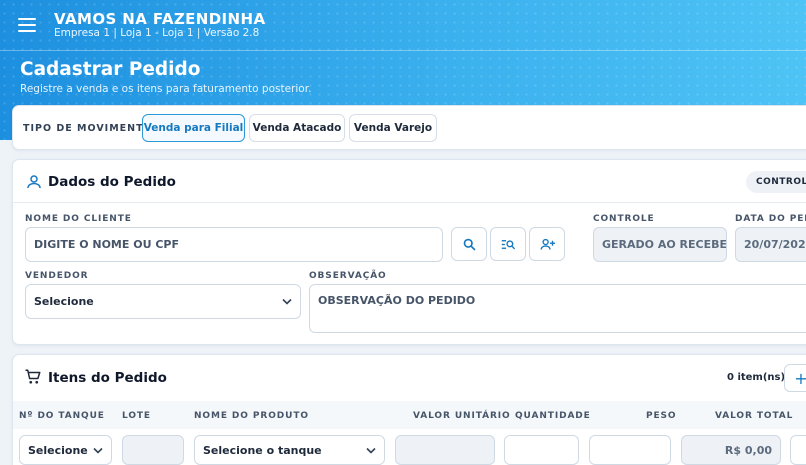  What do you see at coordinates (798, 450) in the screenshot?
I see `row-action-cell` at bounding box center [798, 450].